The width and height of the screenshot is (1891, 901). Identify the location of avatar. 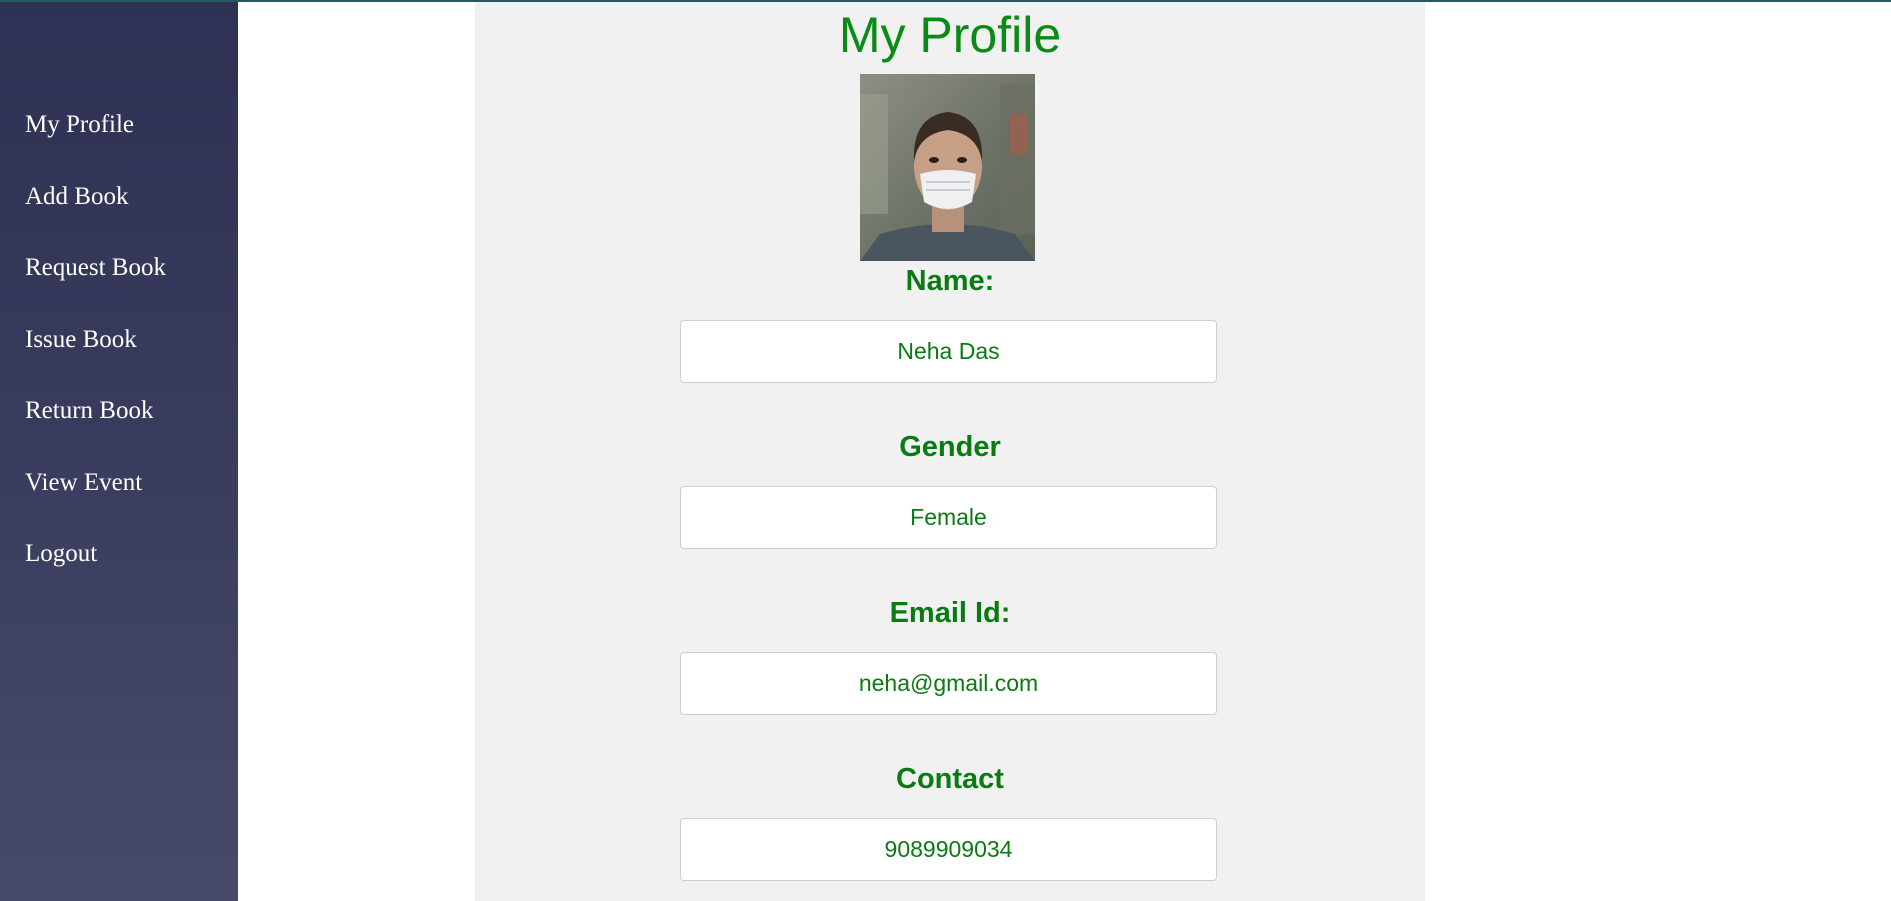
(947, 167).